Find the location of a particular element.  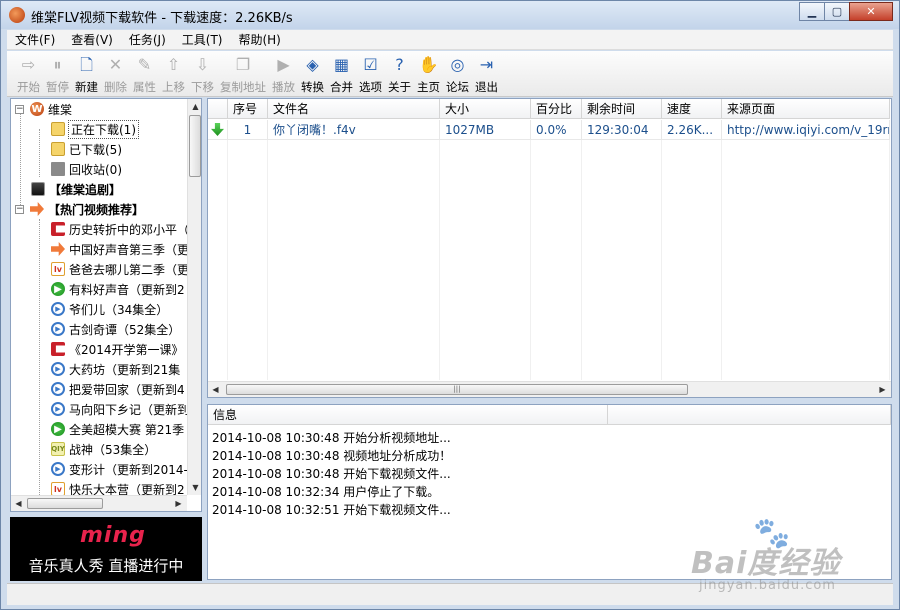

column-header: 文件名 is located at coordinates (354, 109).